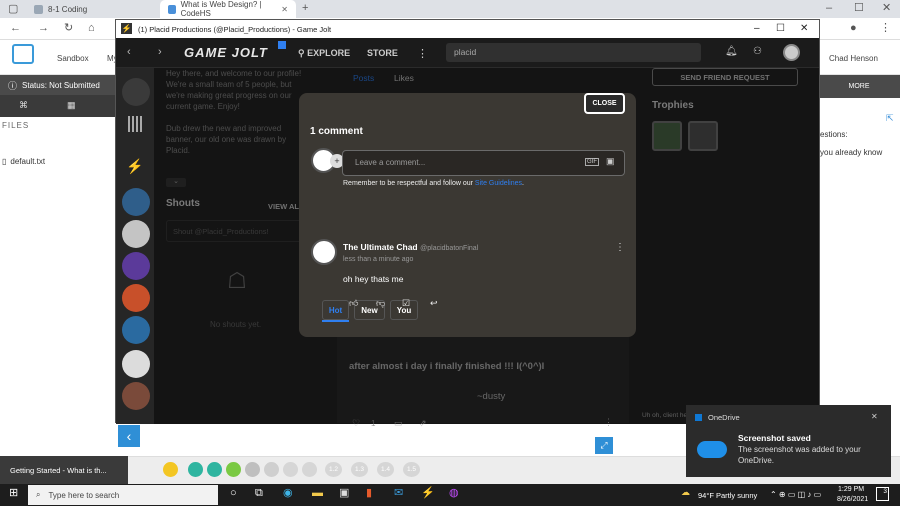 Image resolution: width=900 pixels, height=506 pixels. I want to click on tab-favicon-icon, so click(172, 9).